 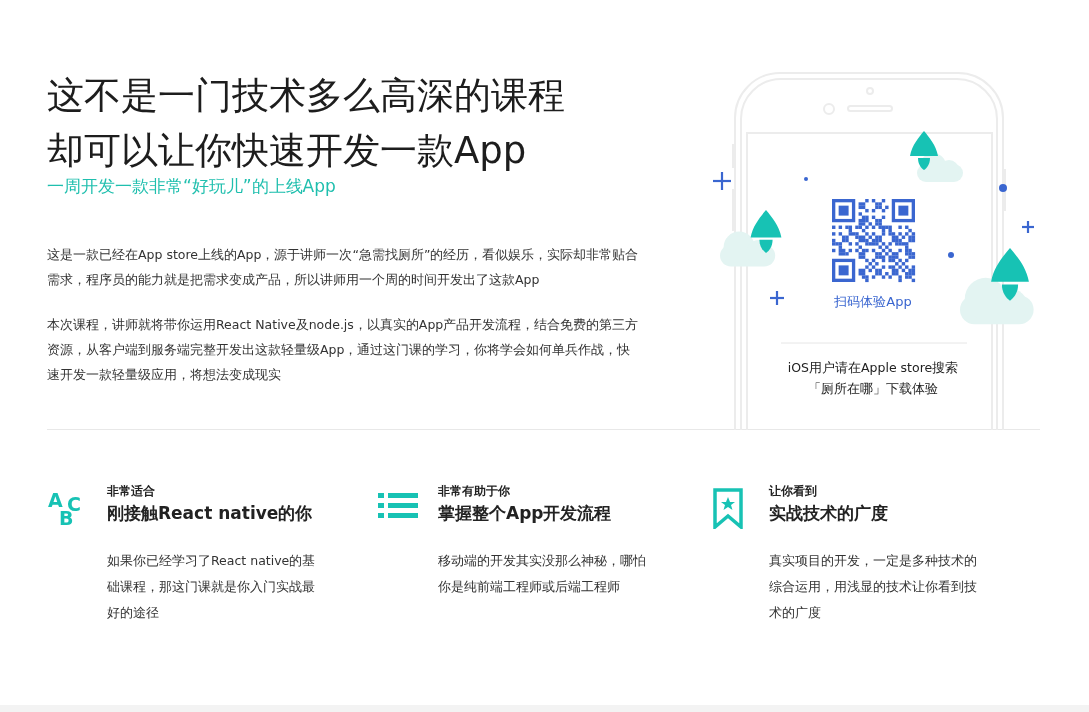 I want to click on headline: 却可以让你快速开发一款App, so click(x=287, y=151).